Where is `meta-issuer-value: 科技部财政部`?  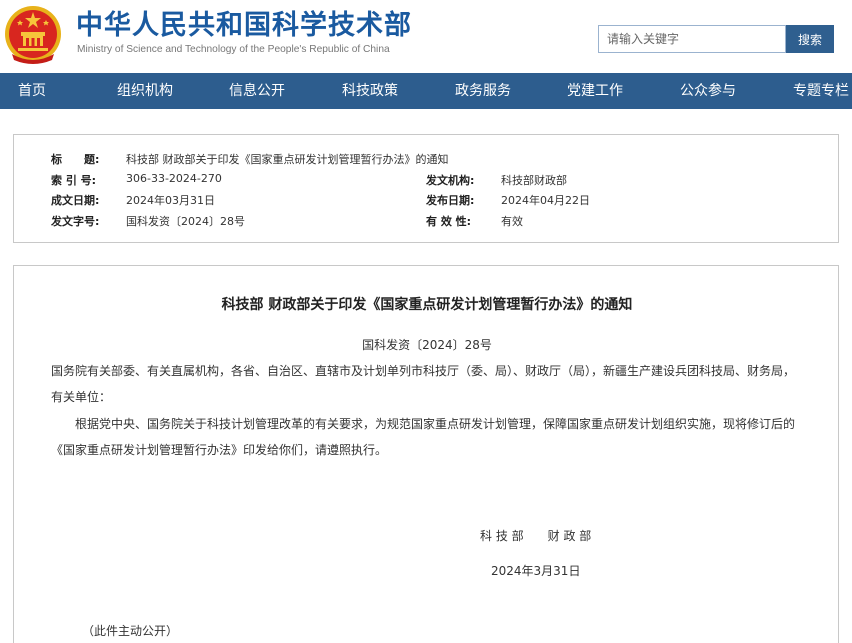
meta-issuer-value: 科技部财政部 is located at coordinates (534, 180).